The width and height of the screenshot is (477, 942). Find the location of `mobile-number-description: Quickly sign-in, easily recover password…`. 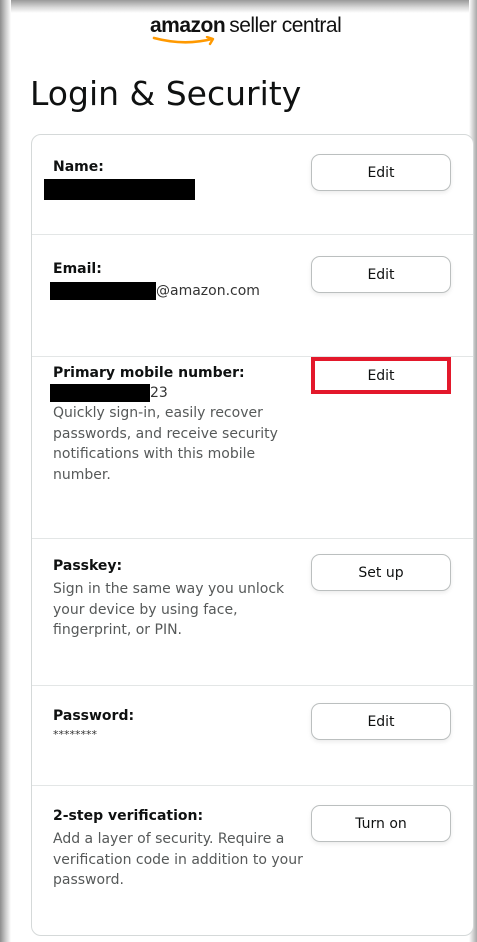

mobile-number-description: Quickly sign-in, easily recover password… is located at coordinates (165, 444).